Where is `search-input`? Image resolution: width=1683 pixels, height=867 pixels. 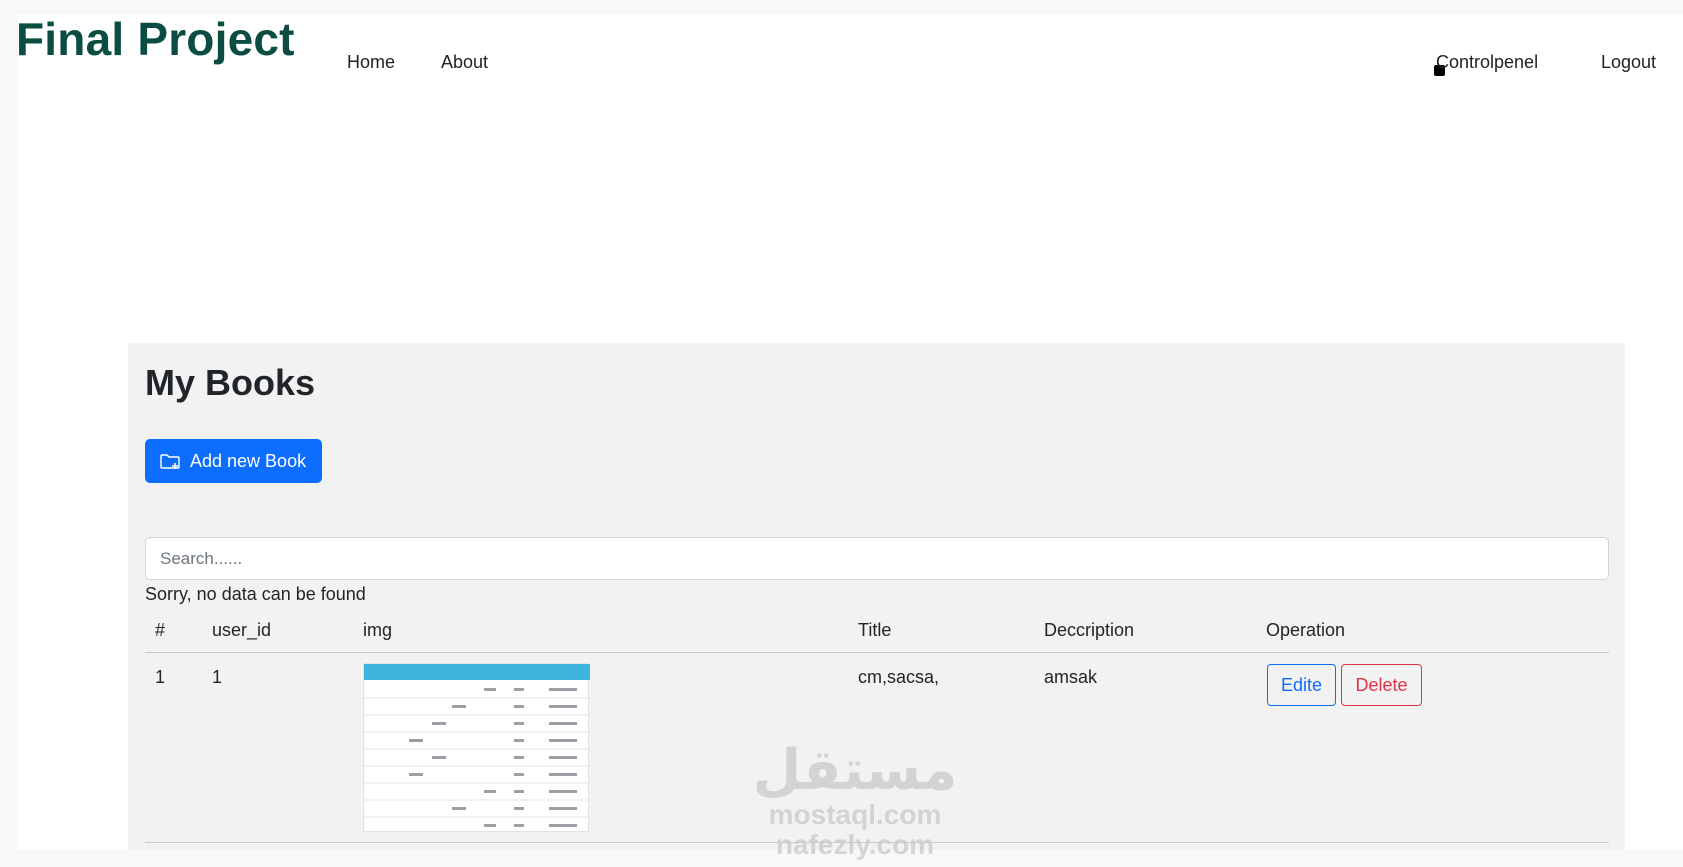 search-input is located at coordinates (877, 558).